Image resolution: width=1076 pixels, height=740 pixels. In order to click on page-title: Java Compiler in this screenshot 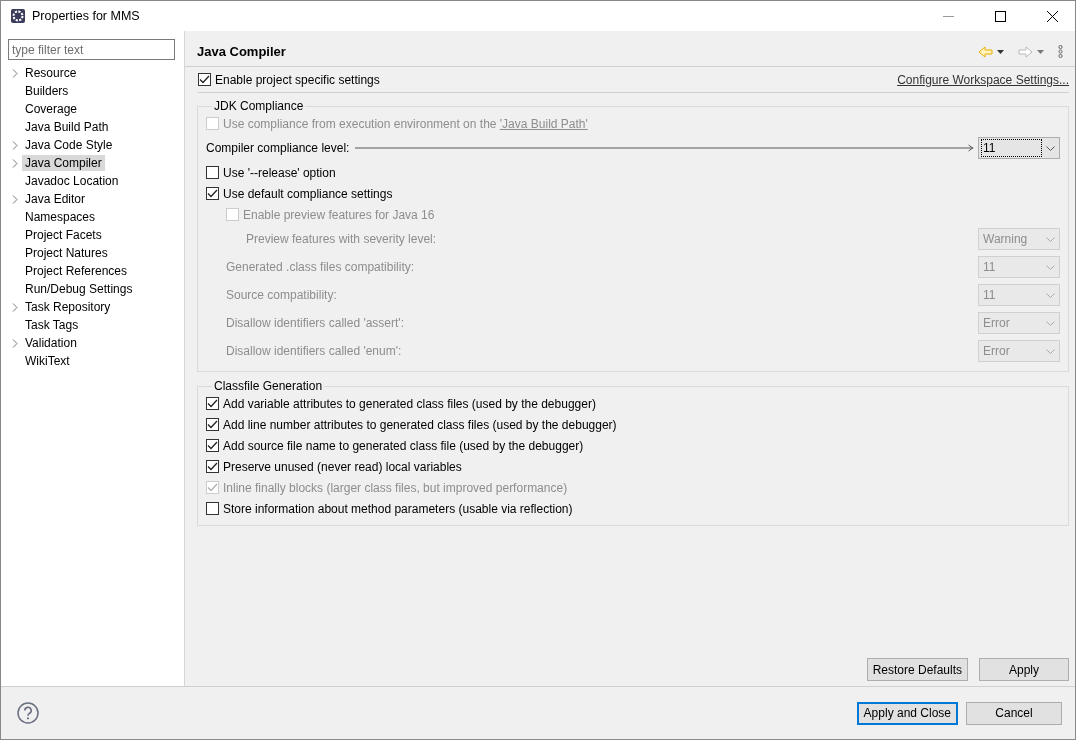, I will do `click(242, 51)`.